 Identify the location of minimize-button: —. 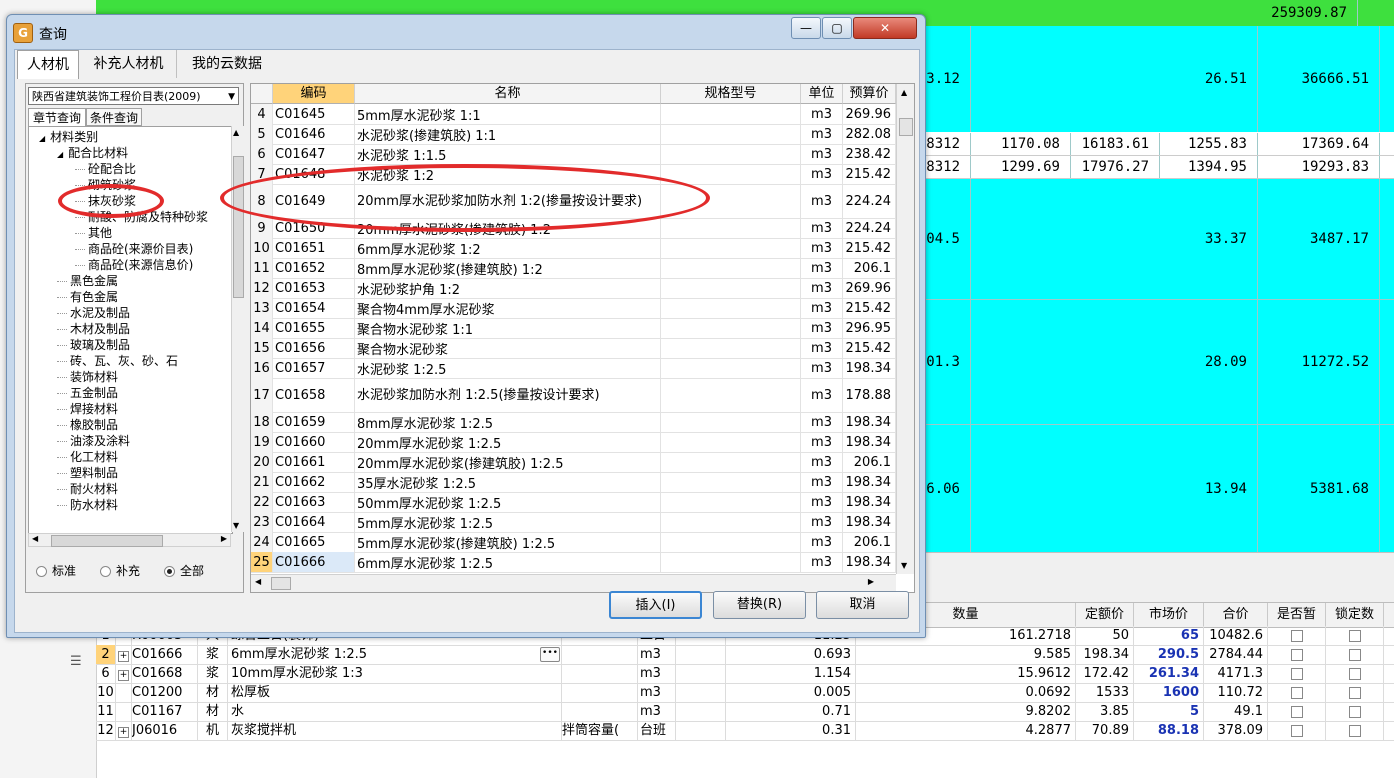
(806, 28).